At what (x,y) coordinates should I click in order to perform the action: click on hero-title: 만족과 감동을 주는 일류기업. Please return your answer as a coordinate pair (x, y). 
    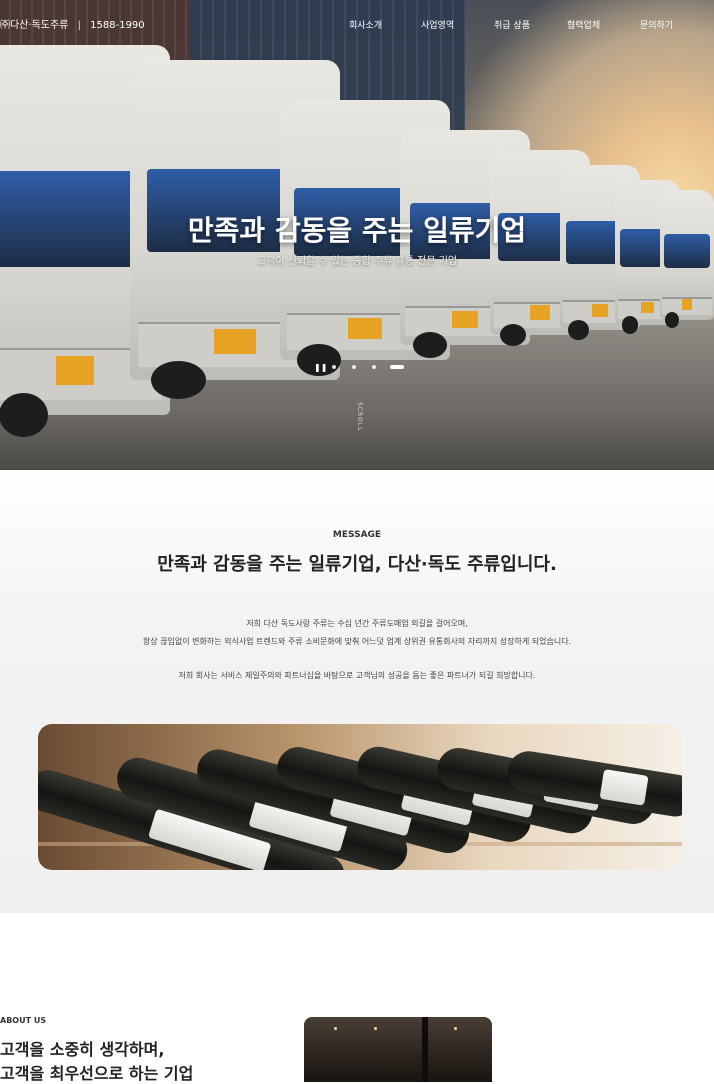
    Looking at the image, I should click on (357, 230).